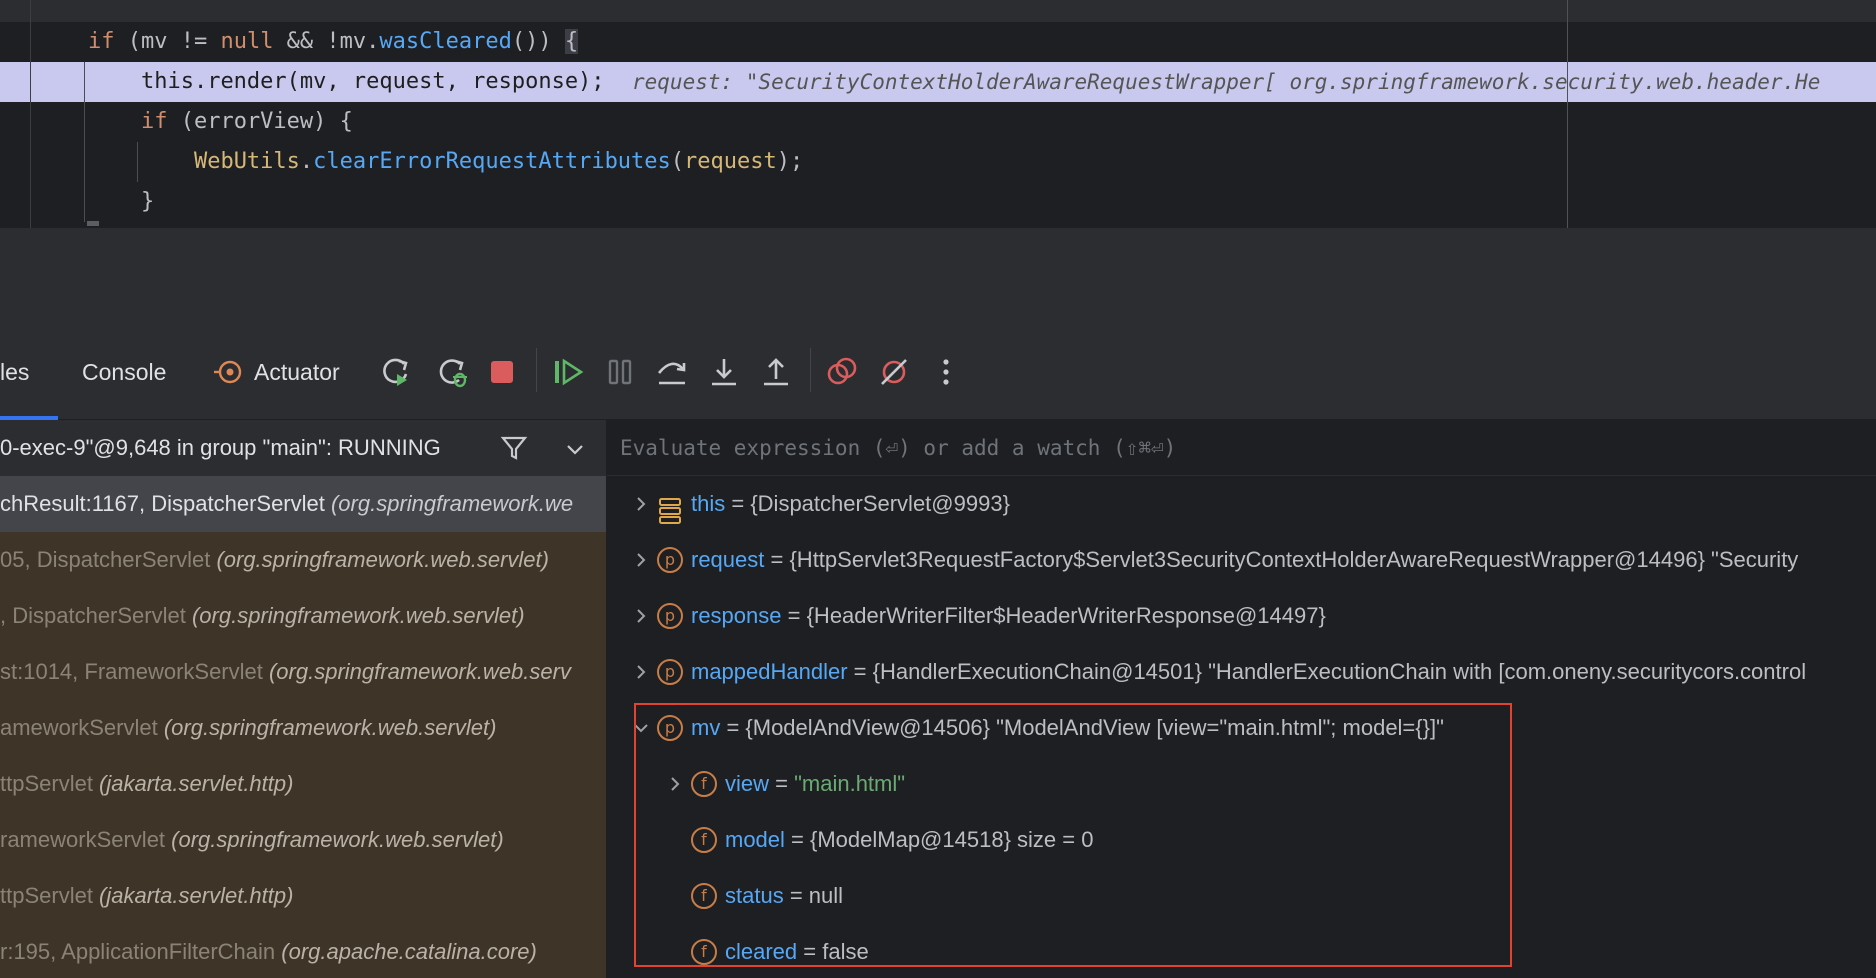  I want to click on code-token: wasCleared, so click(445, 41).